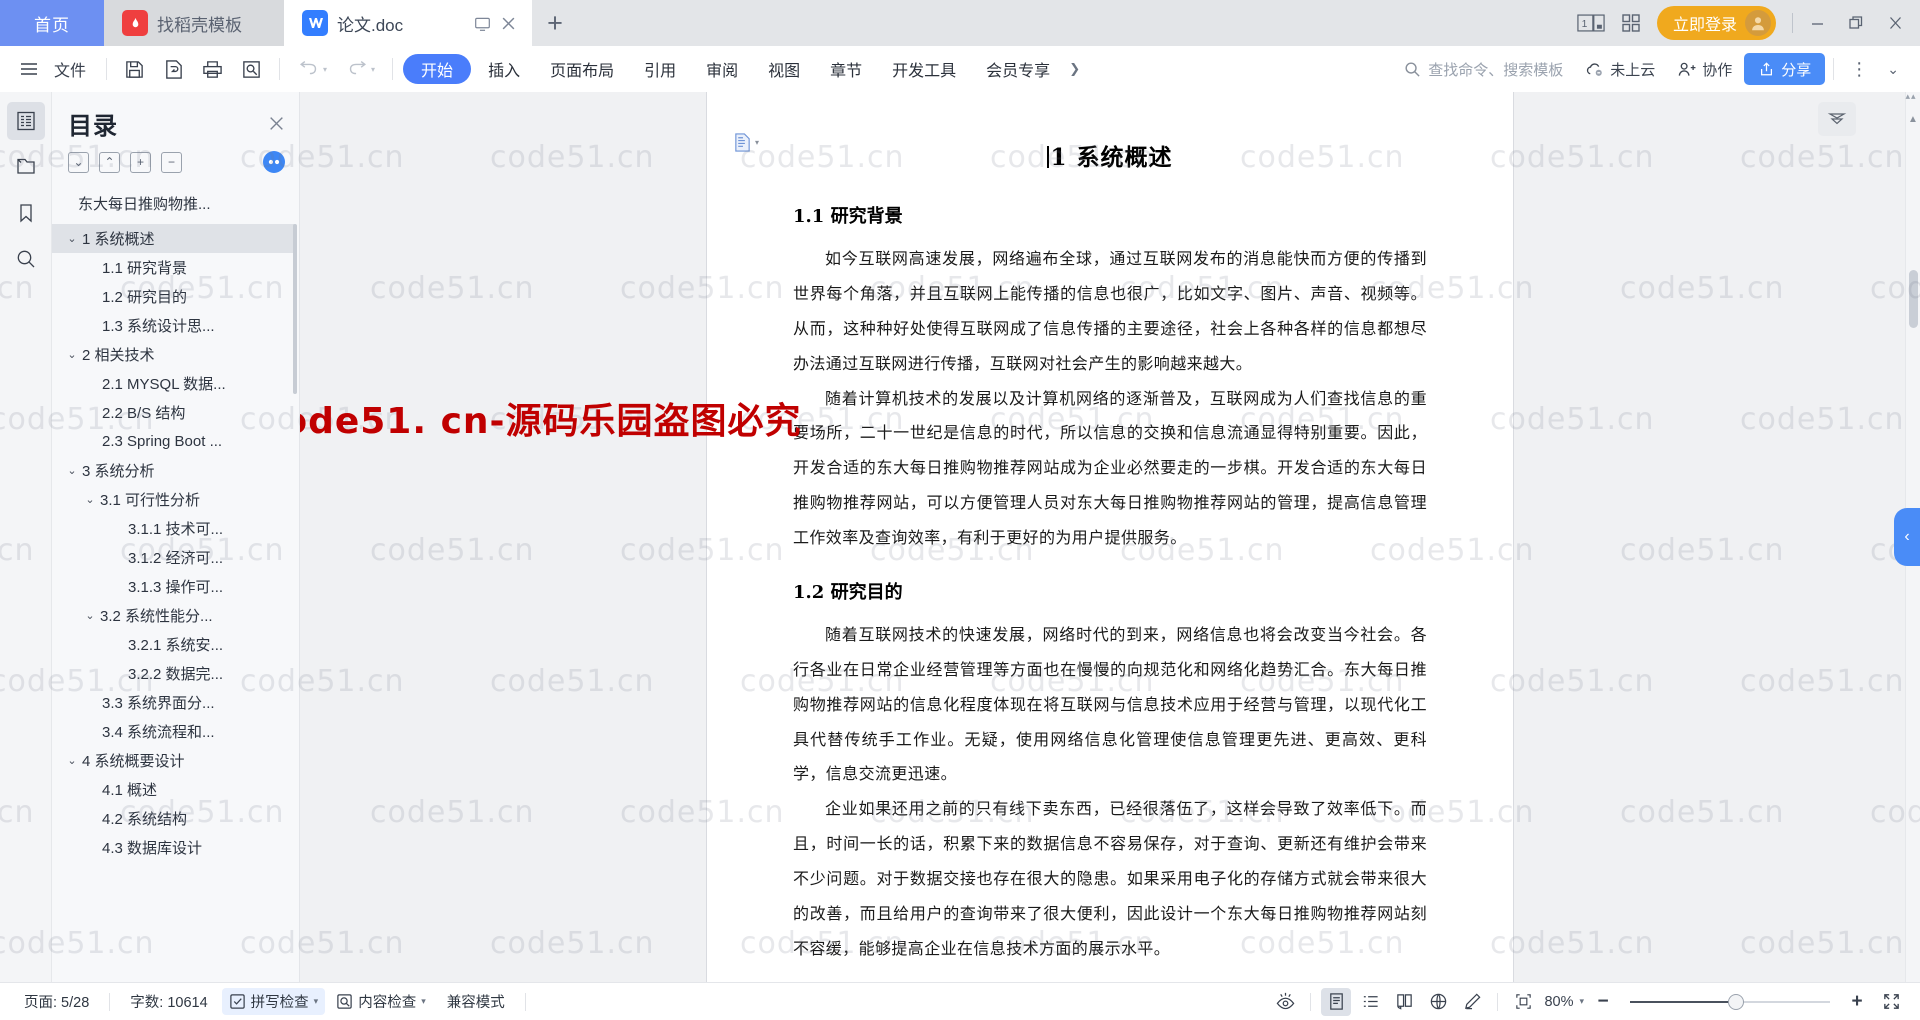  Describe the element at coordinates (29, 69) in the screenshot. I see `hamburger-menu-icon` at that location.